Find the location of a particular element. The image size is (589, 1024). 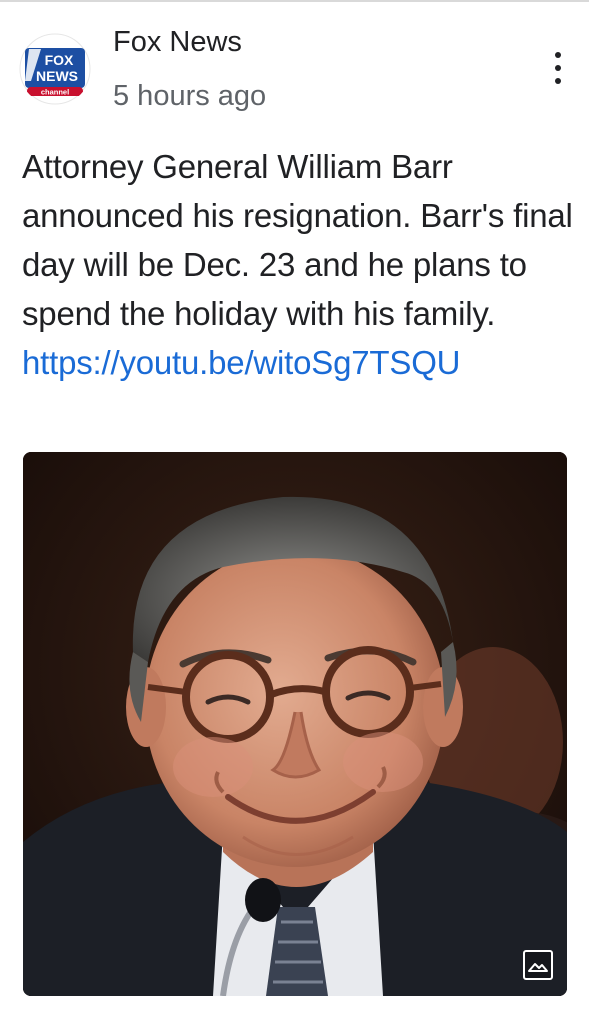

author-name: Fox News is located at coordinates (177, 42).